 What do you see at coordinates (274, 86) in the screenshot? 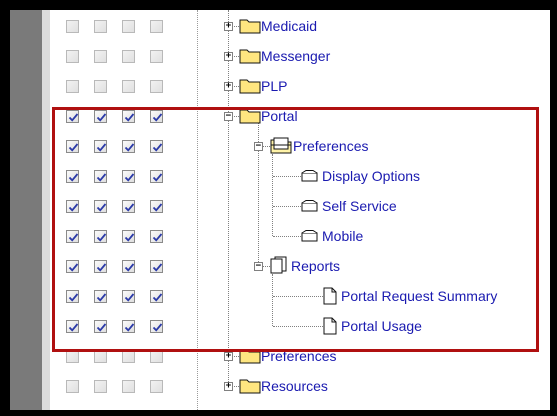
I see `tree-item-plp: PLP` at bounding box center [274, 86].